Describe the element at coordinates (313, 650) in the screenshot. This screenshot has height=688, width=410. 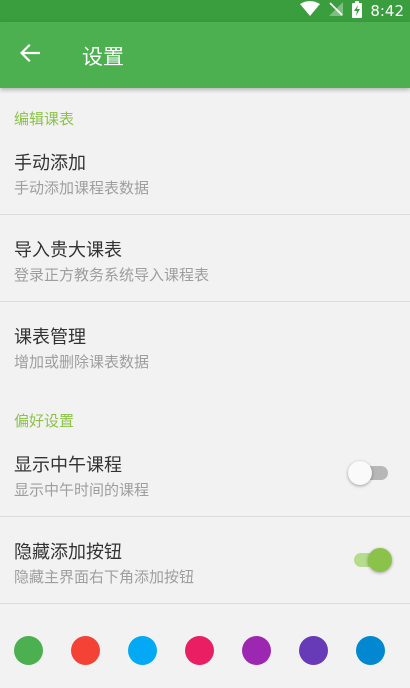
I see `theme-color-deep-purple` at that location.